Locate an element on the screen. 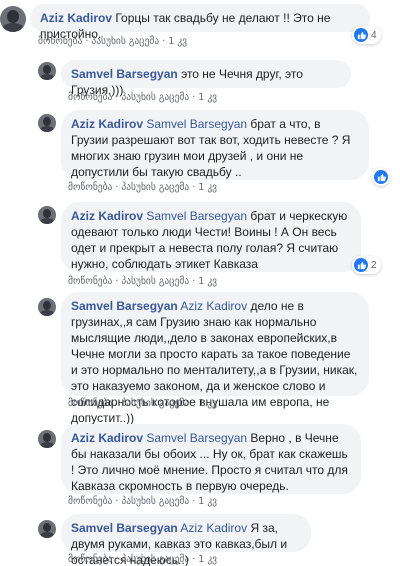 This screenshot has width=400, height=566. reaction-like is located at coordinates (381, 177).